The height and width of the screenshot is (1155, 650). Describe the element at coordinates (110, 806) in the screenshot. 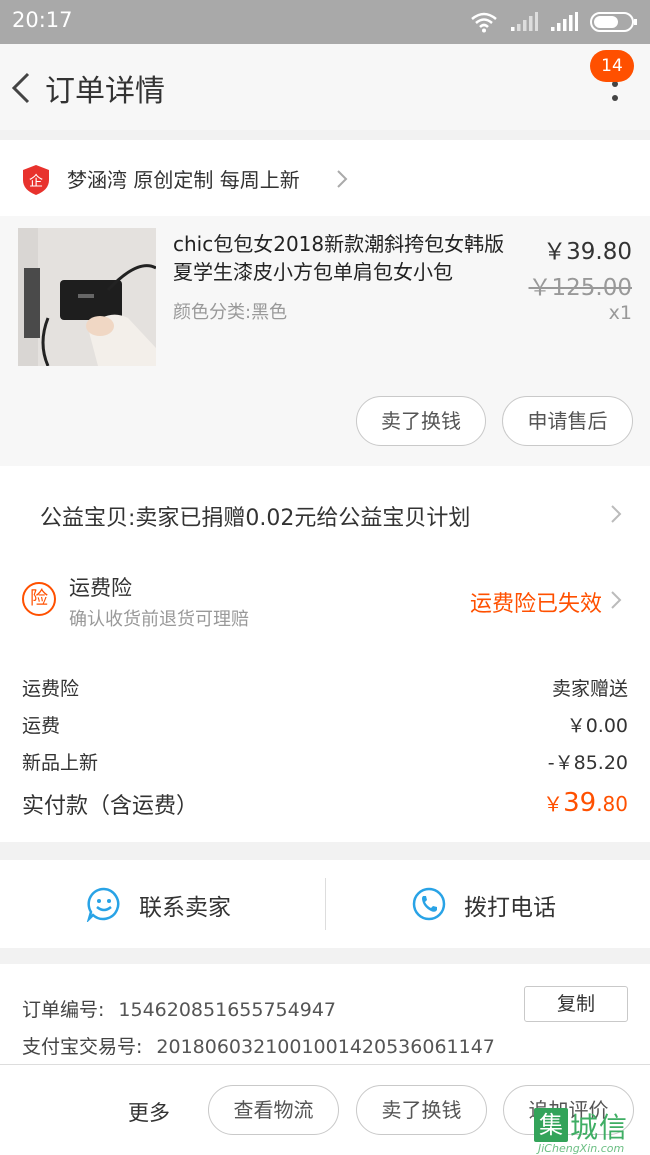

I see `total-paid-label: 实付款（含运费）` at that location.